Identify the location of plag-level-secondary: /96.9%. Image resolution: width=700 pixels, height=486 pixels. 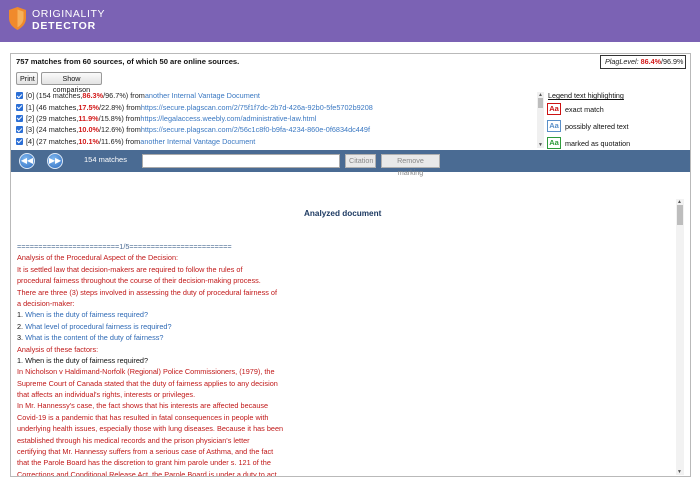
(672, 61).